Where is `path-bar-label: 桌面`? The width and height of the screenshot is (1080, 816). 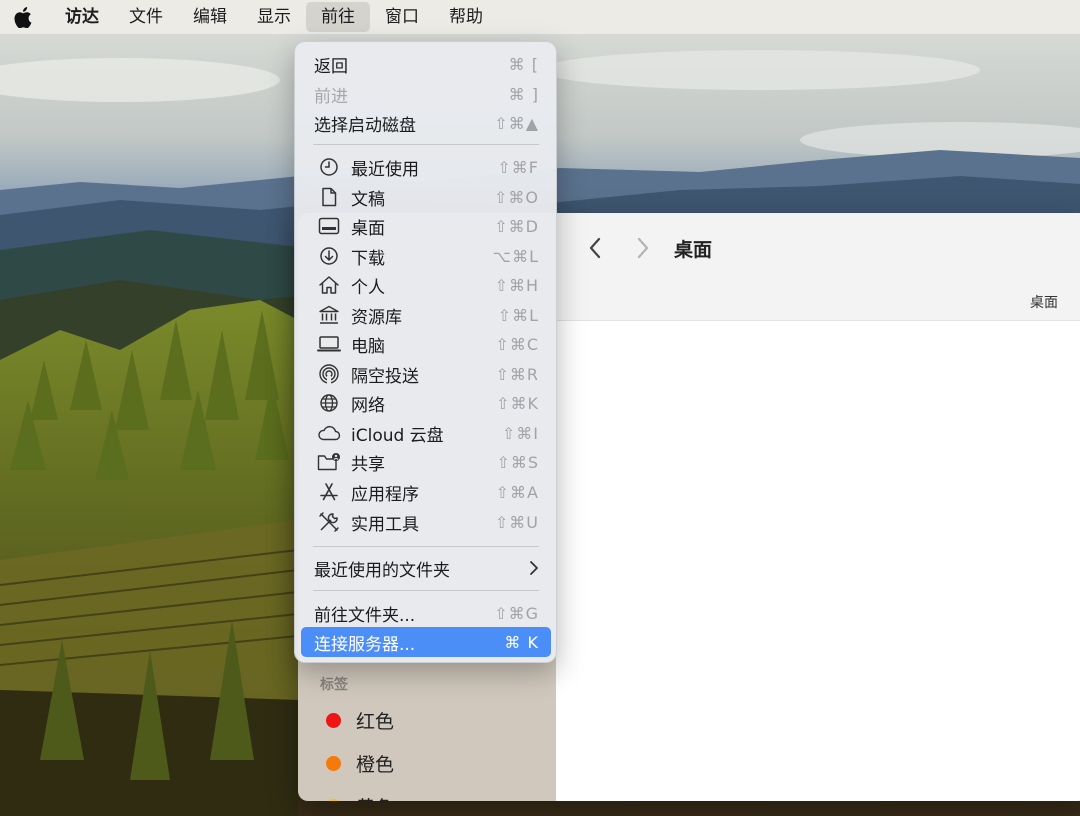
path-bar-label: 桌面 is located at coordinates (1044, 303).